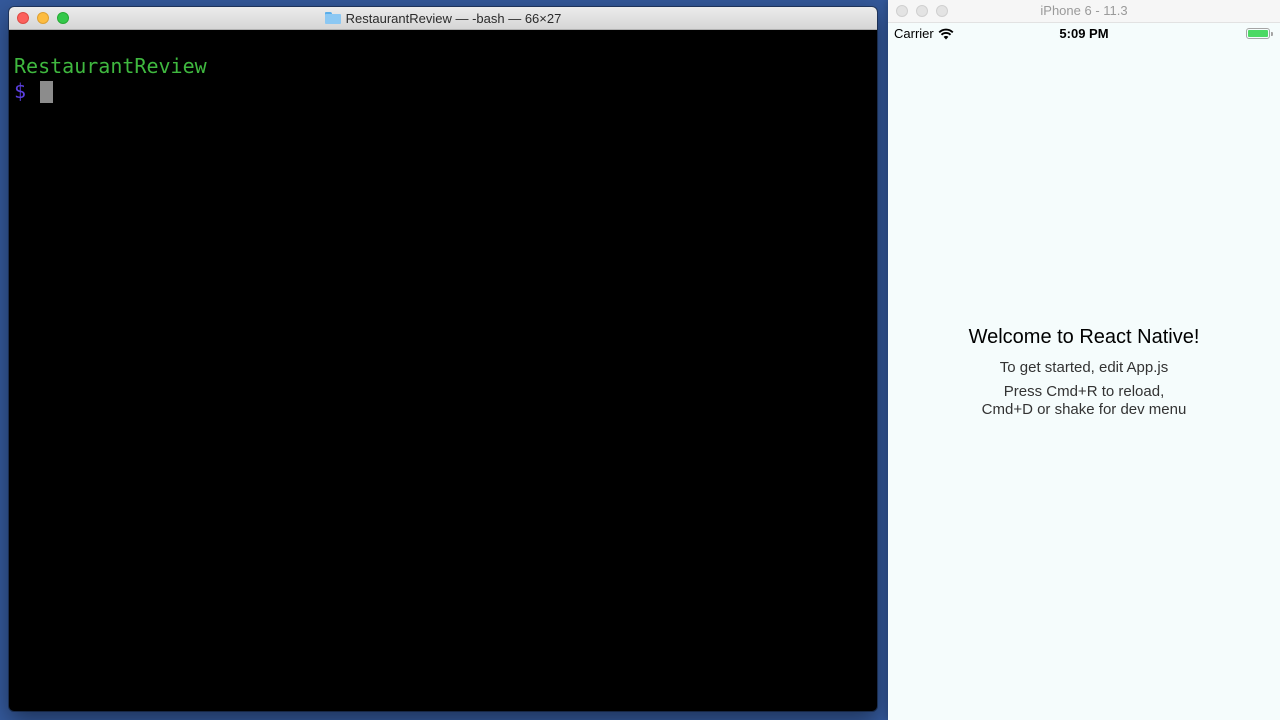  What do you see at coordinates (1259, 33) in the screenshot?
I see `battery-icon` at bounding box center [1259, 33].